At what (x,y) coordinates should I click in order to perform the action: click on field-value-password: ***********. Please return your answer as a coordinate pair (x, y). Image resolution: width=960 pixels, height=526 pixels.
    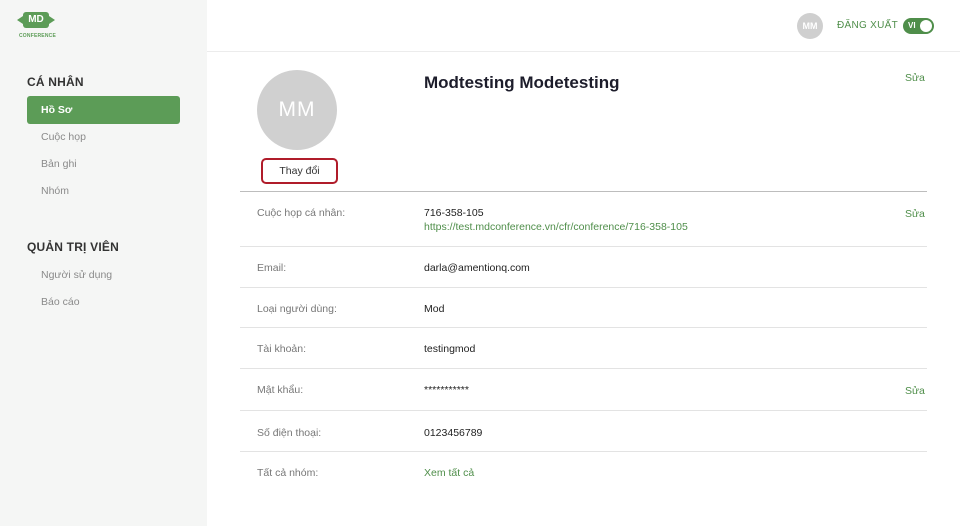
    Looking at the image, I should click on (446, 390).